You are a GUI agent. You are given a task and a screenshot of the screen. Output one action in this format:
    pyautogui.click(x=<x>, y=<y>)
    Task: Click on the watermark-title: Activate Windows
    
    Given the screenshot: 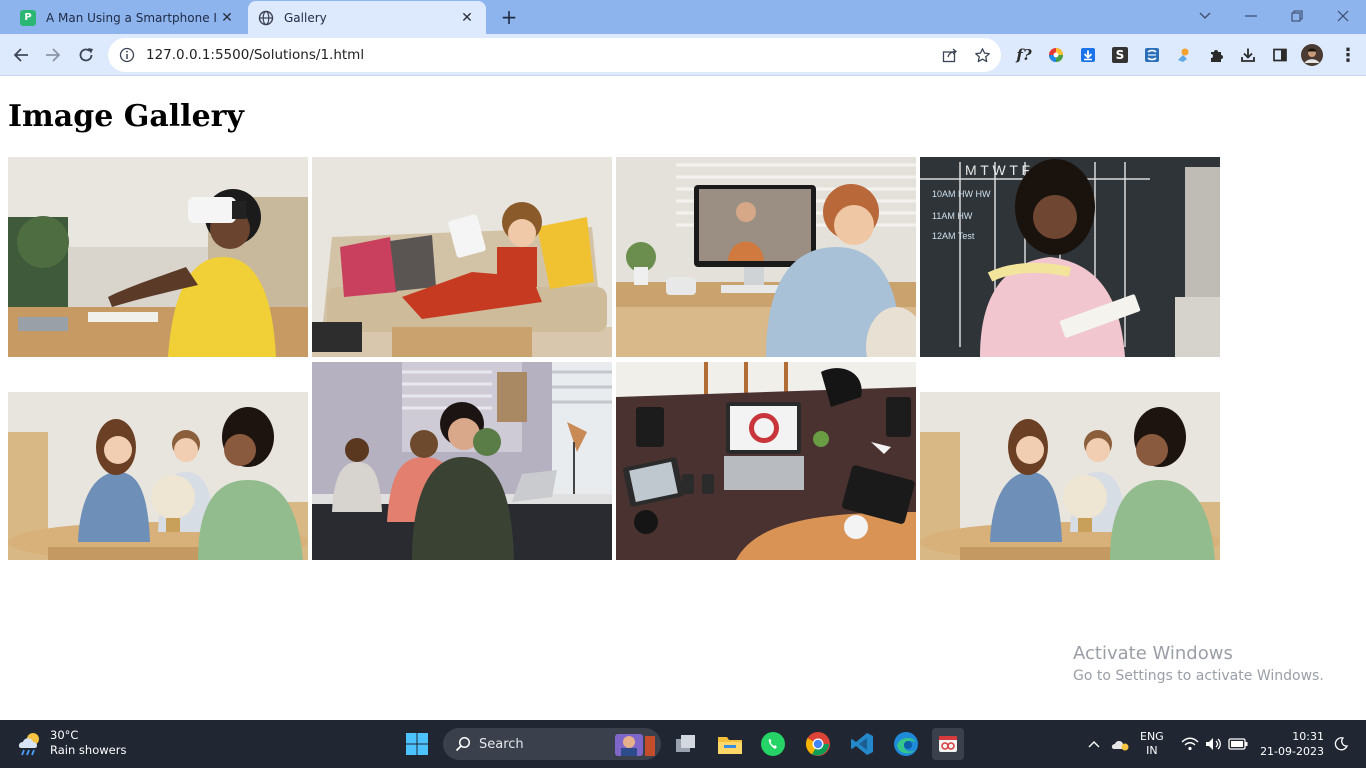 What is the action you would take?
    pyautogui.click(x=1153, y=653)
    